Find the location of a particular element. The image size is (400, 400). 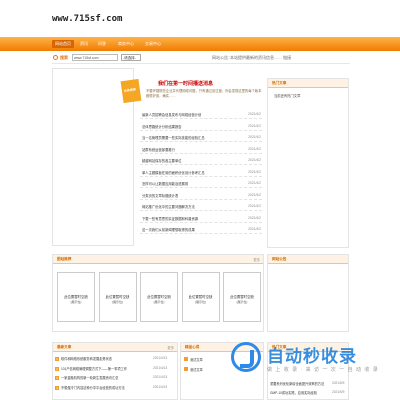

news-row: 当一名管理员需要一些实际技能的经验汇总 2021/4/2 is located at coordinates (201, 137).